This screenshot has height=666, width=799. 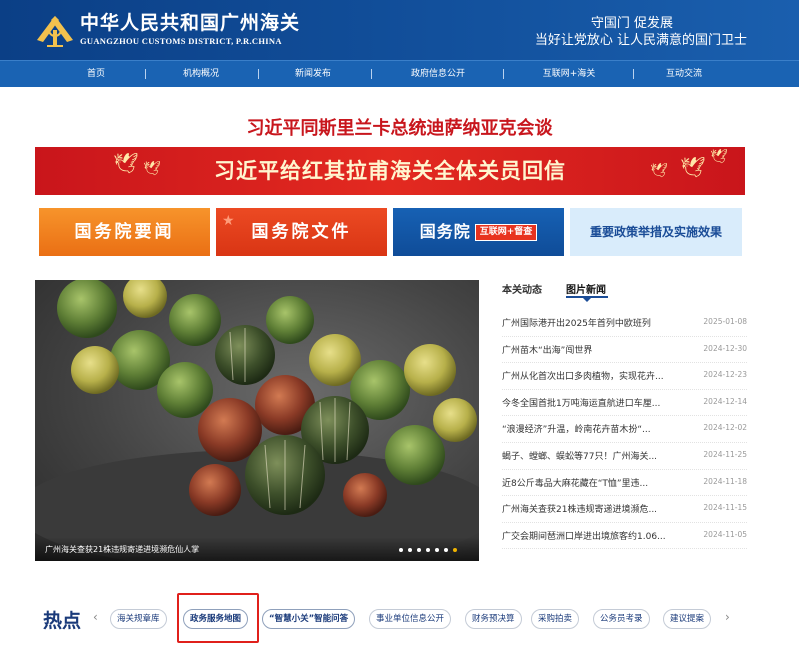 I want to click on photo-caption: 广州海关查获21株违规寄递进境濒危仙人掌, so click(x=122, y=549).